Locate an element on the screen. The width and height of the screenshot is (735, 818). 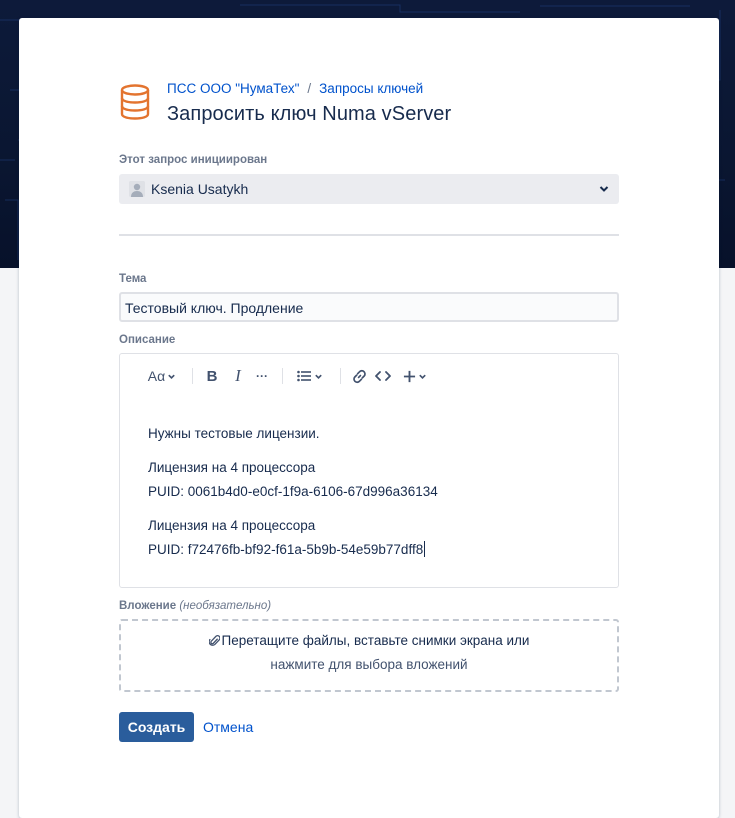
subject-label: Тема is located at coordinates (133, 279).